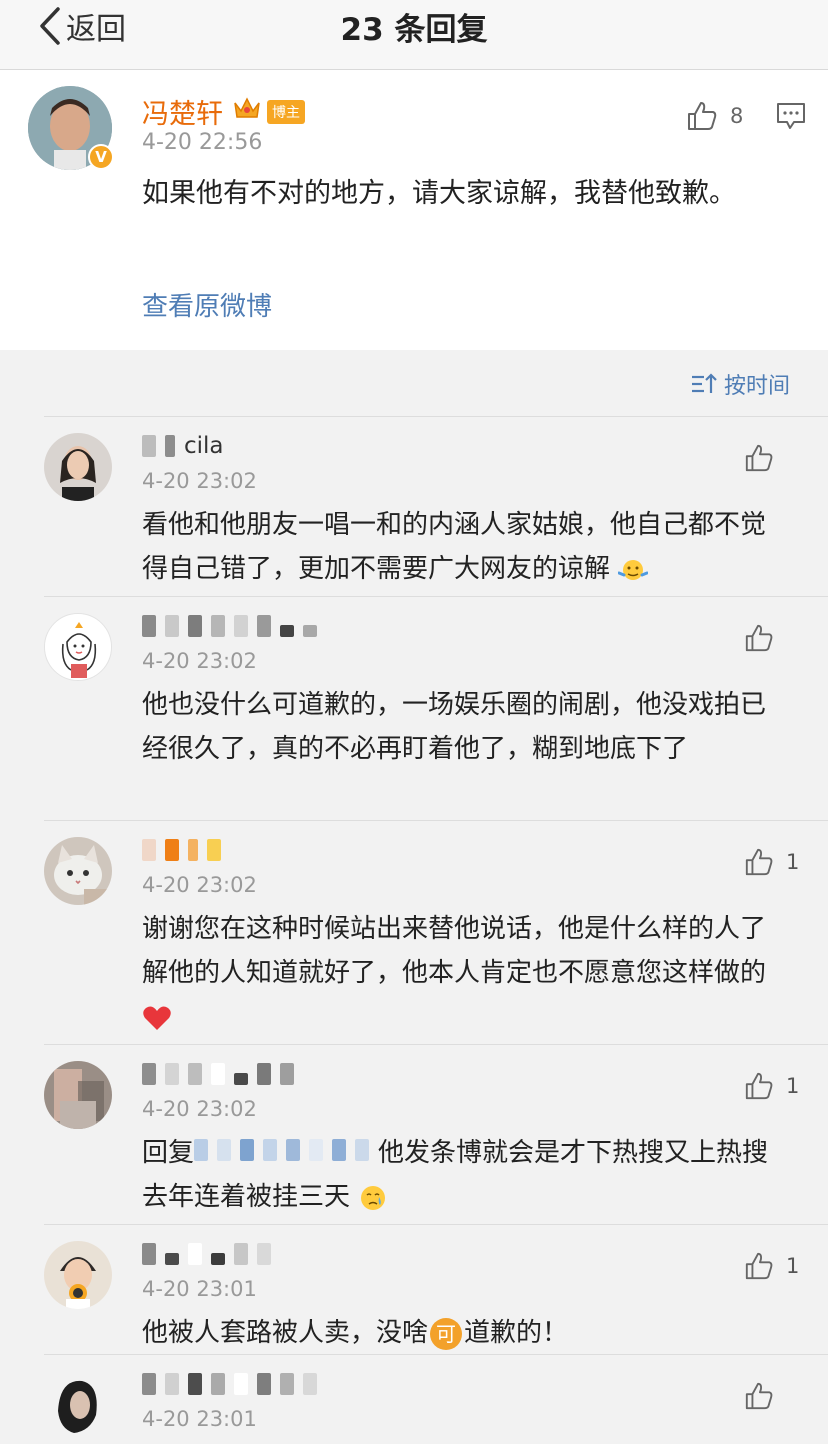 The width and height of the screenshot is (828, 1444). I want to click on comment-item: 4-20 23:02 1 回复 他发条博就会是才下热搜又上热搜 去年连着被挂三天, so click(436, 1134).